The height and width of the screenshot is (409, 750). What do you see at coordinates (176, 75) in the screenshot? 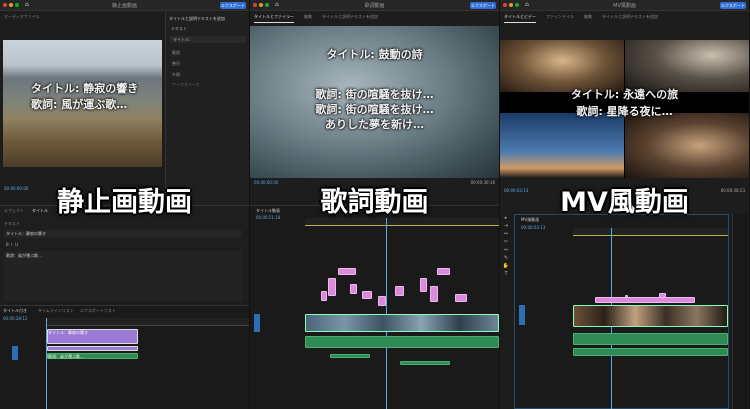
I see `sidebar-item: 外観` at bounding box center [176, 75].